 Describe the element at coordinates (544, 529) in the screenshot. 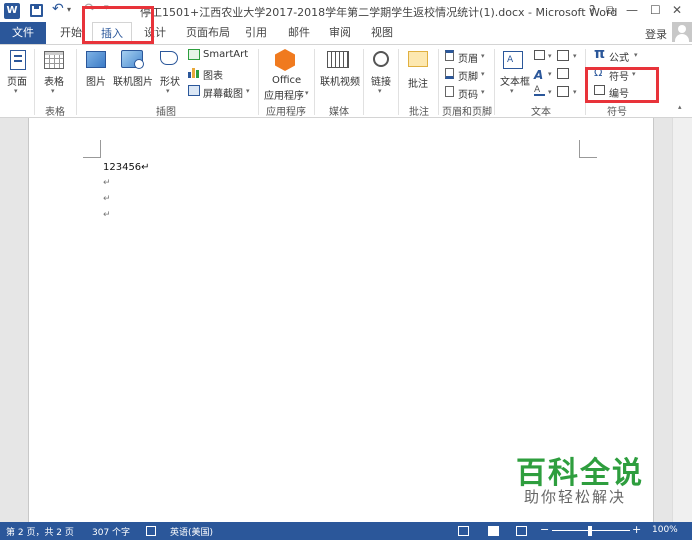

I see `zoom-out-button: −` at that location.